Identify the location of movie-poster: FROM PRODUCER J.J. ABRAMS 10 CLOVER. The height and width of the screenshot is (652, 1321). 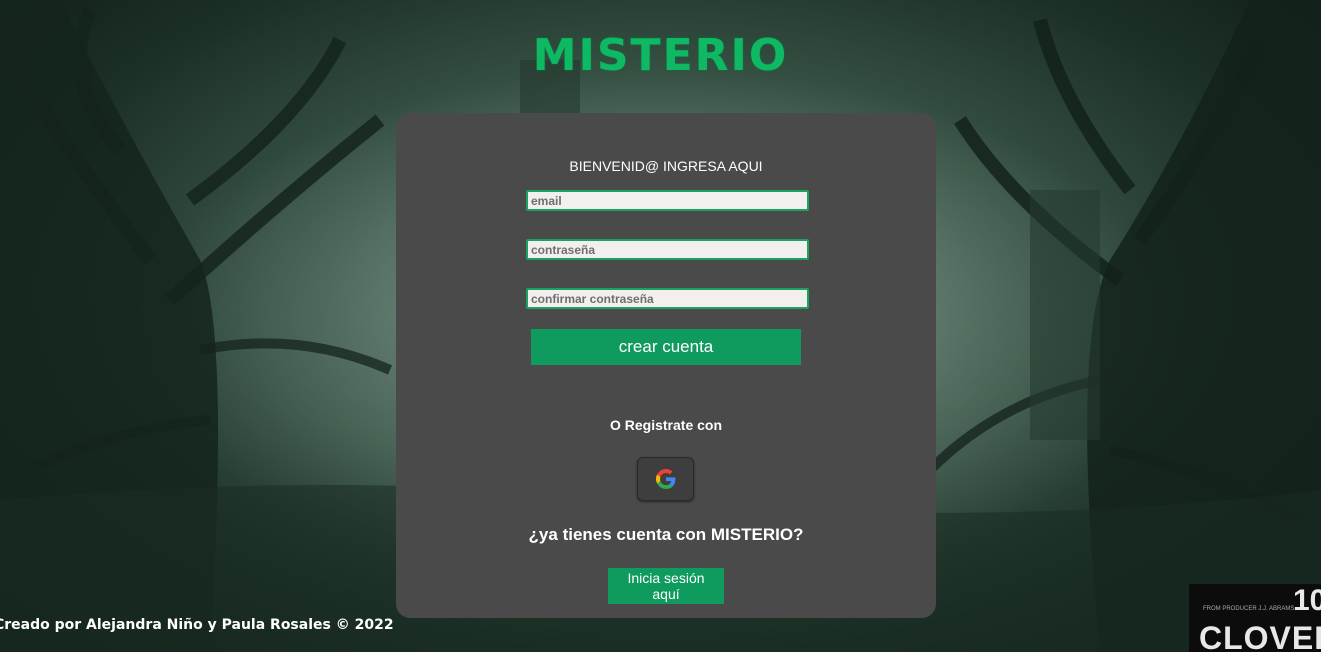
(1255, 618).